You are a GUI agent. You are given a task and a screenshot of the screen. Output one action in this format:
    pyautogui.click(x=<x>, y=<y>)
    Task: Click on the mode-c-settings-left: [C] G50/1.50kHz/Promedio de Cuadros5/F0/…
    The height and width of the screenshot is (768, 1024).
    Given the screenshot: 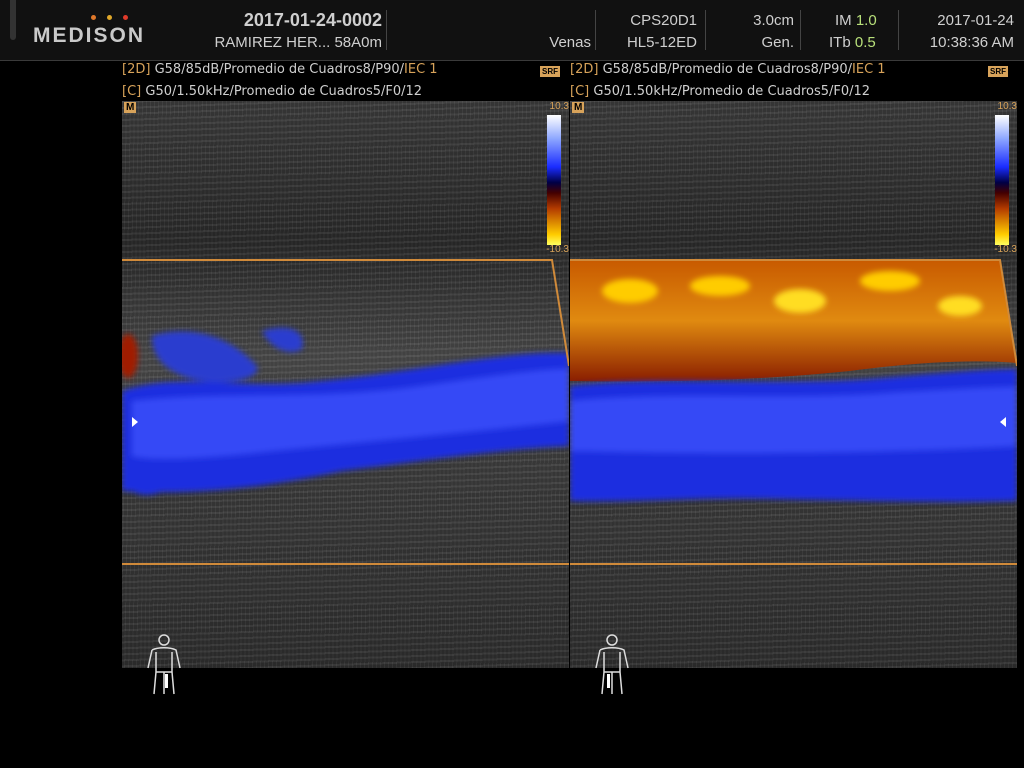 What is the action you would take?
    pyautogui.click(x=272, y=91)
    